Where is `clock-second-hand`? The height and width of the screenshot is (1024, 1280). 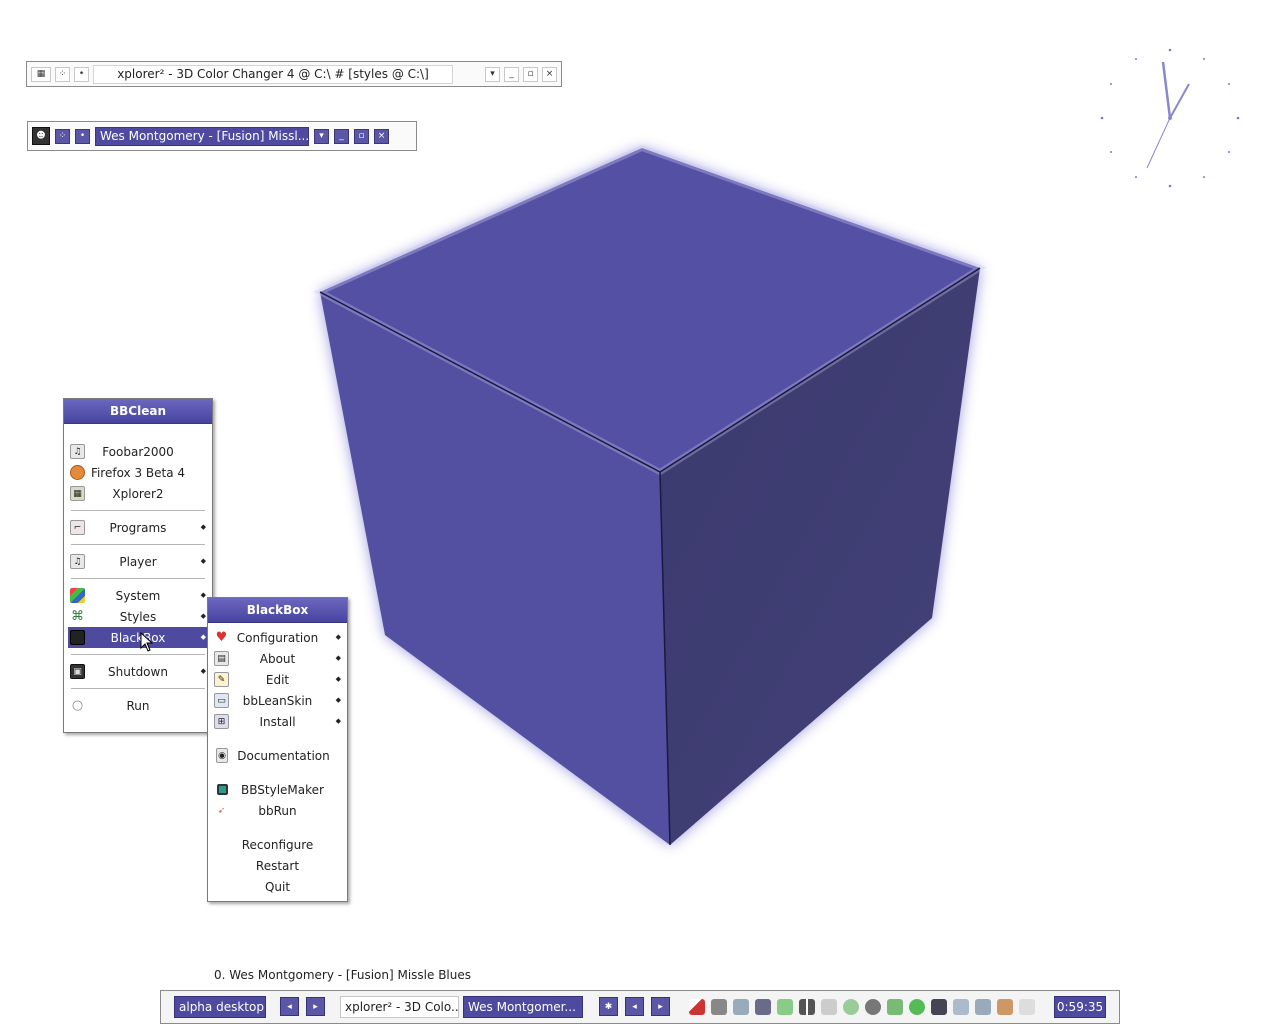
clock-second-hand is located at coordinates (1158, 143).